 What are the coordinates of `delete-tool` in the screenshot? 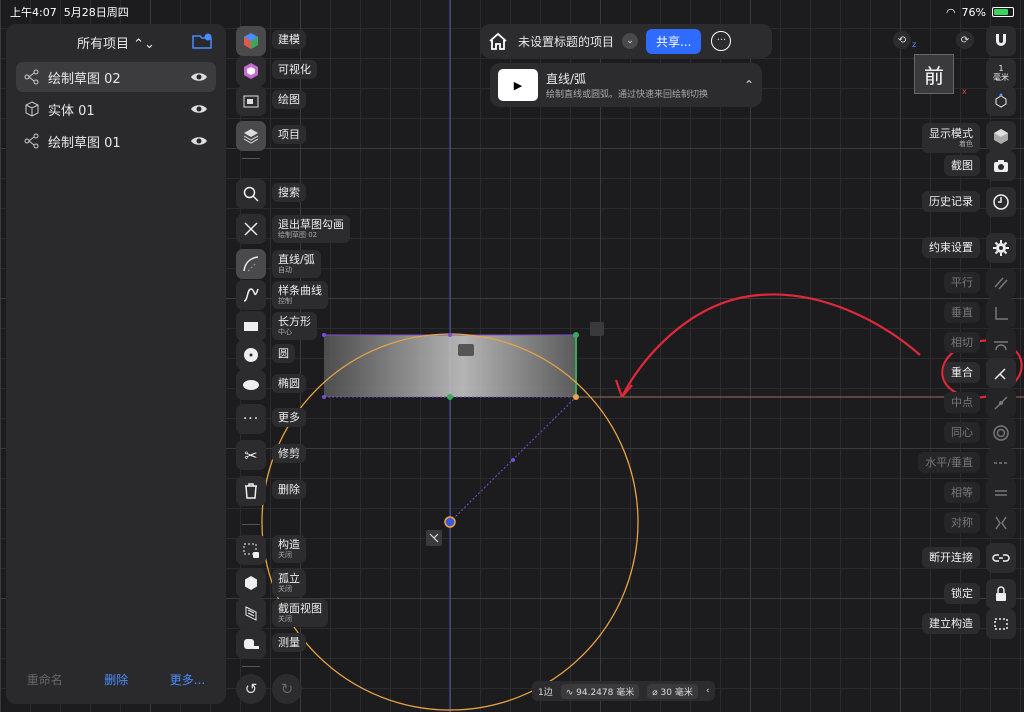 It's located at (251, 491).